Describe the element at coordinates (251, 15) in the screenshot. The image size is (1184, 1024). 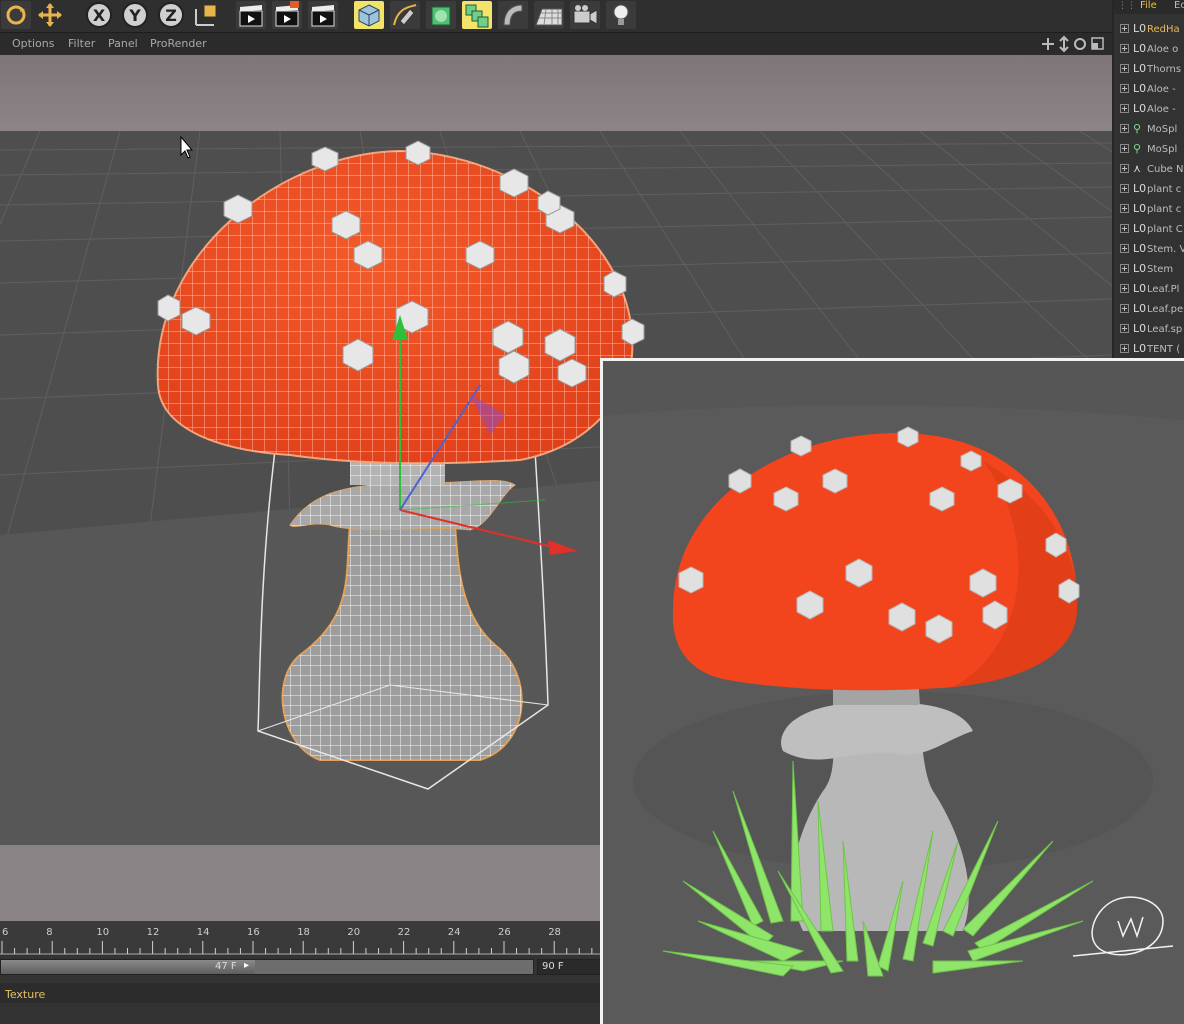
I see `render-view-icon` at that location.